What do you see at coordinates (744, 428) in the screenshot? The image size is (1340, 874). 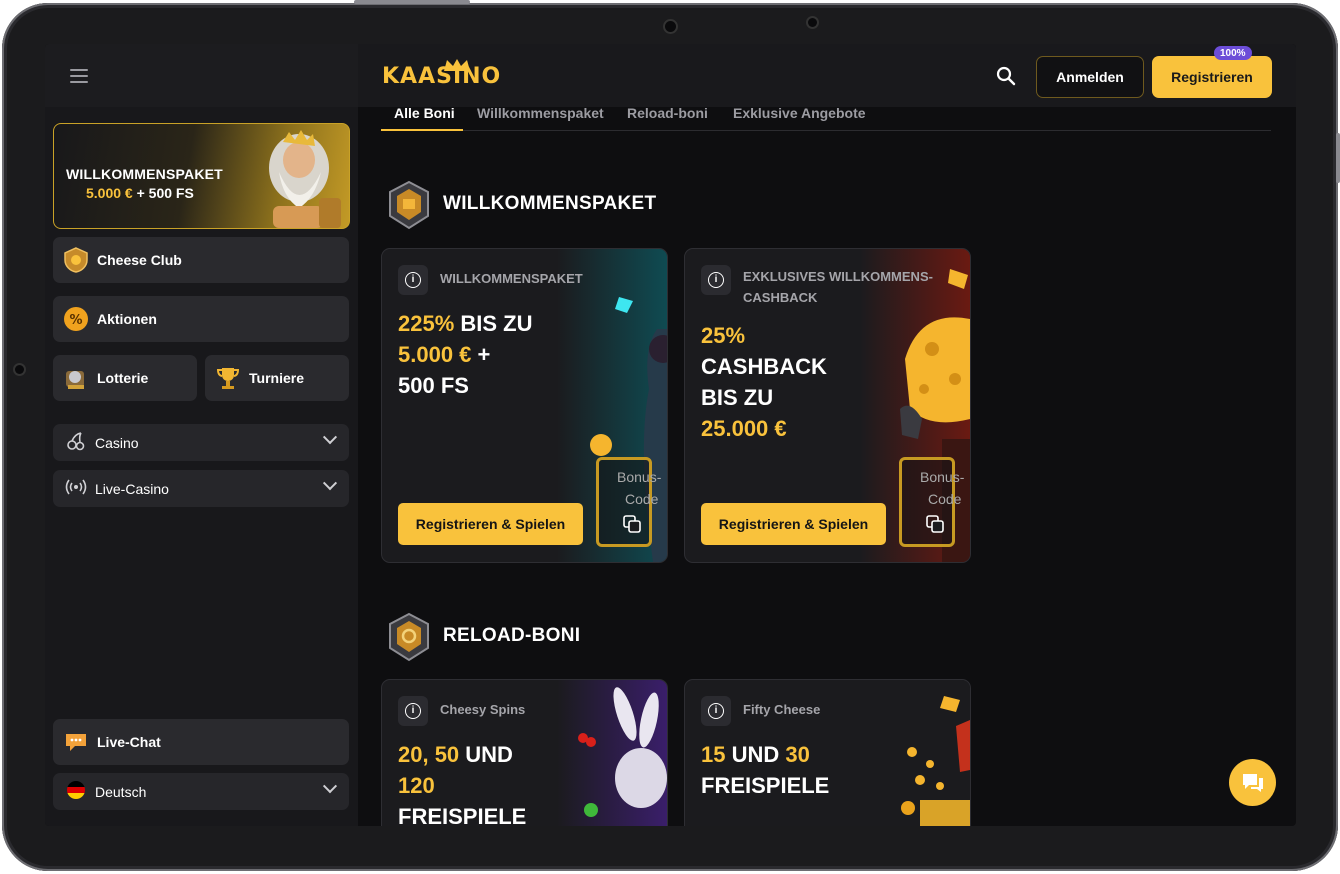 I see `headline-line-4: 25.000 €` at bounding box center [744, 428].